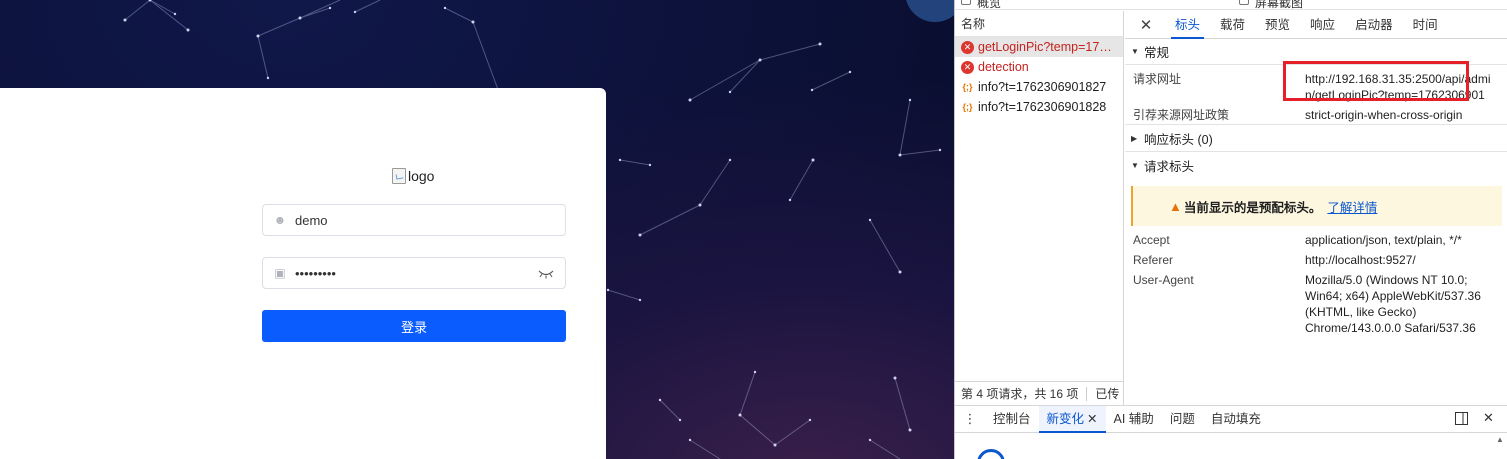 Image resolution: width=1507 pixels, height=459 pixels. Describe the element at coordinates (1279, 5) in the screenshot. I see `screenshot-label: 屏幕截图` at that location.